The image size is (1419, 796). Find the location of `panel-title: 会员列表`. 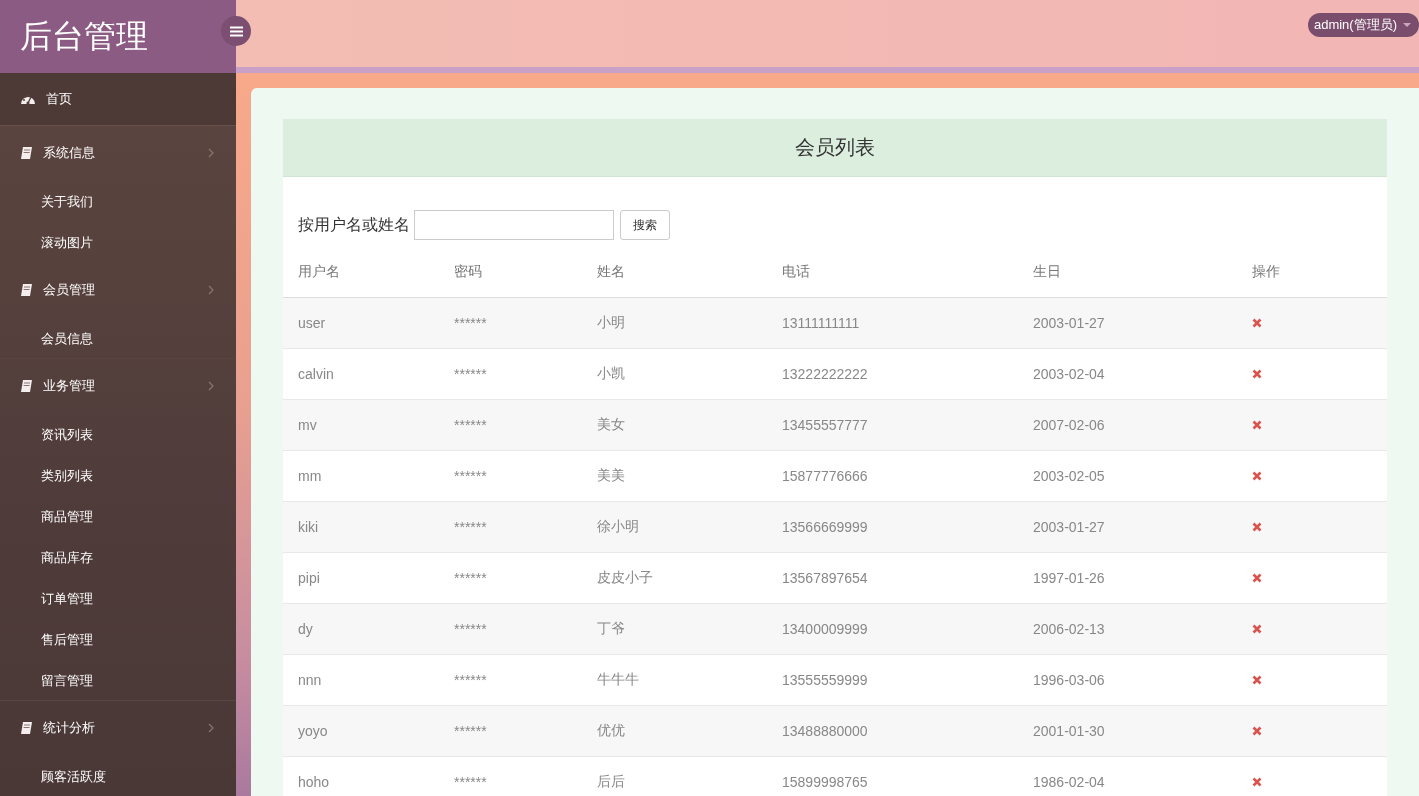

panel-title: 会员列表 is located at coordinates (835, 147).